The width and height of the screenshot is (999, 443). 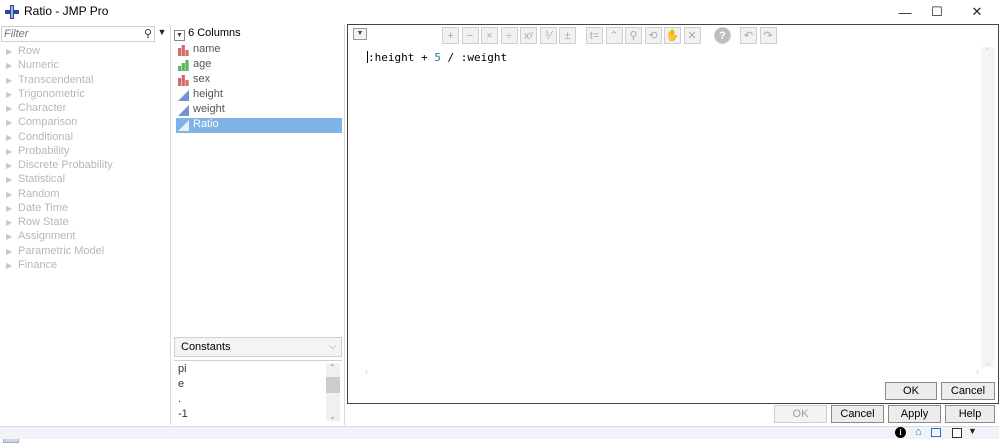 What do you see at coordinates (401, 57) in the screenshot?
I see `formula-part-height: :height +` at bounding box center [401, 57].